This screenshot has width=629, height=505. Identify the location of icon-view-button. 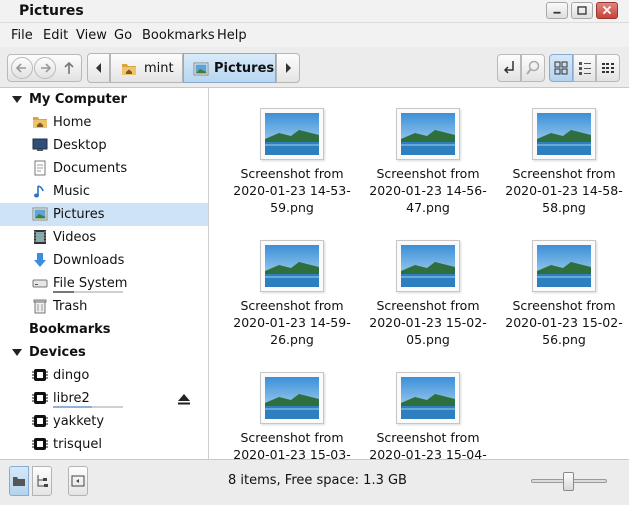
(561, 68).